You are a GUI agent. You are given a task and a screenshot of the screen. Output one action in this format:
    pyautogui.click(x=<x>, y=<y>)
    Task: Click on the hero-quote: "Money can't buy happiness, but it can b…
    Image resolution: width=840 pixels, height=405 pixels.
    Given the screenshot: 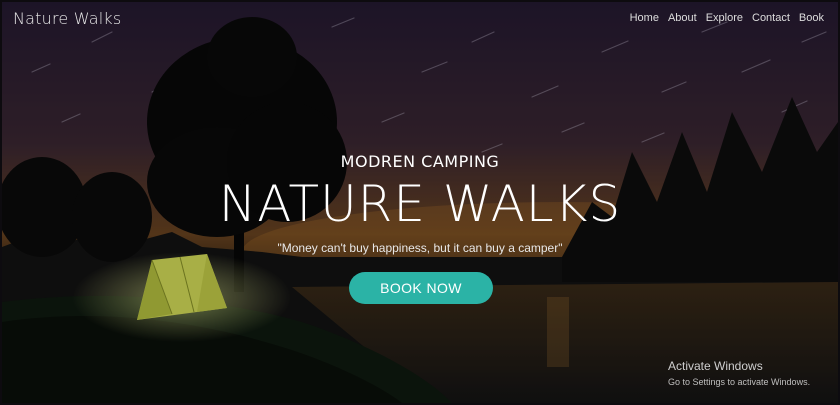 What is the action you would take?
    pyautogui.click(x=420, y=248)
    